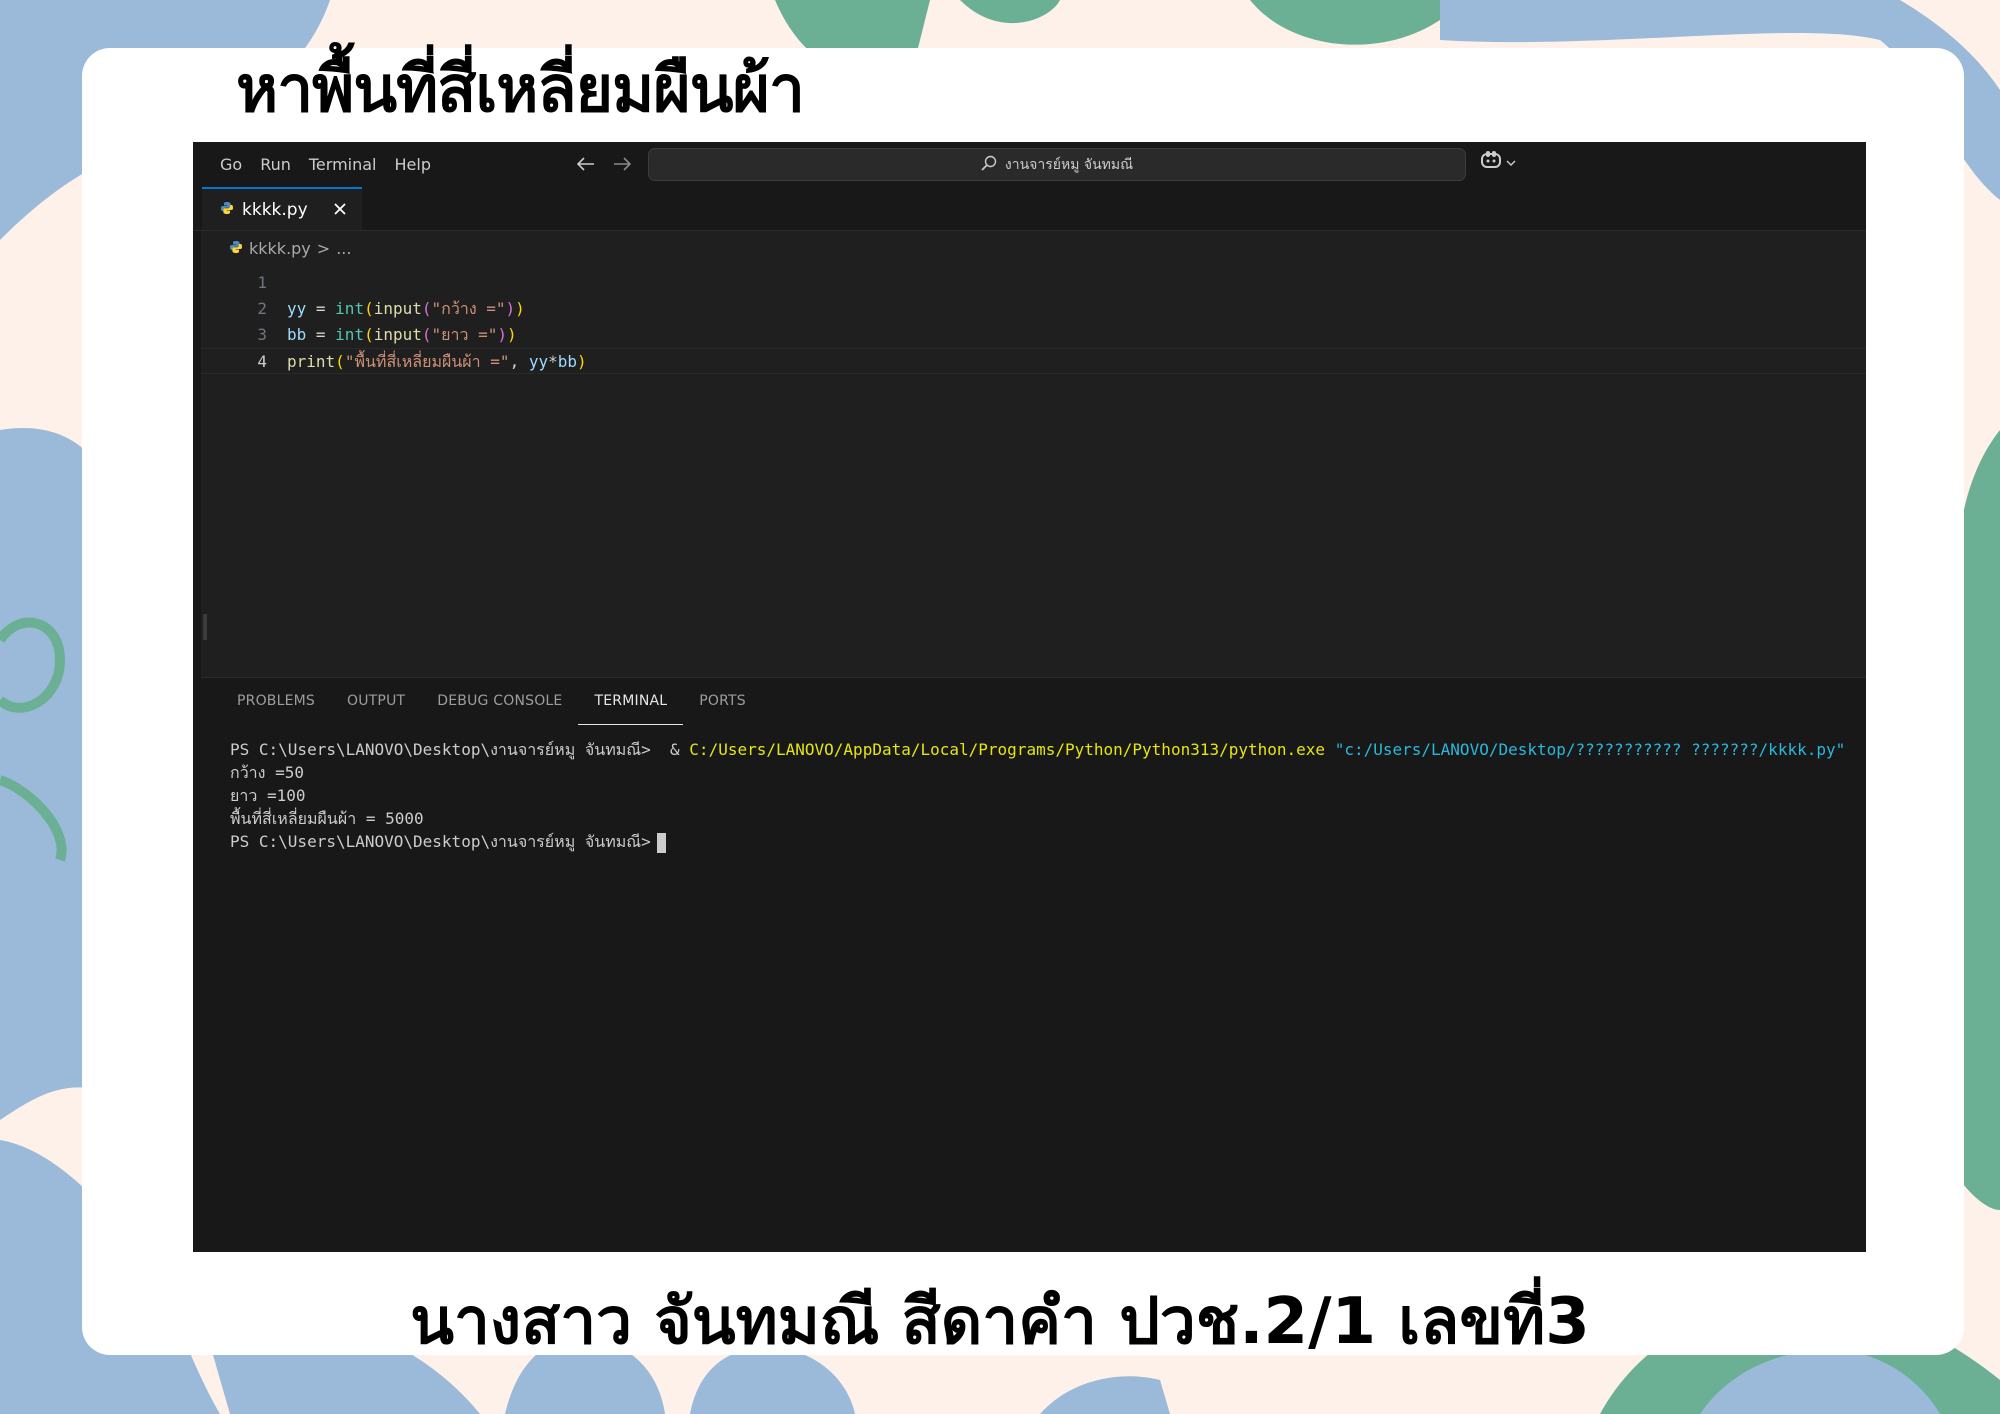 Image resolution: width=2000 pixels, height=1414 pixels. Describe the element at coordinates (267, 772) in the screenshot. I see `terminal-line: กว้าง =50` at that location.